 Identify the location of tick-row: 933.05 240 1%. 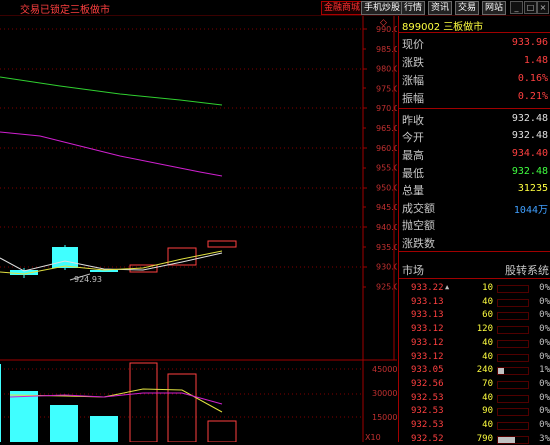
(474, 370).